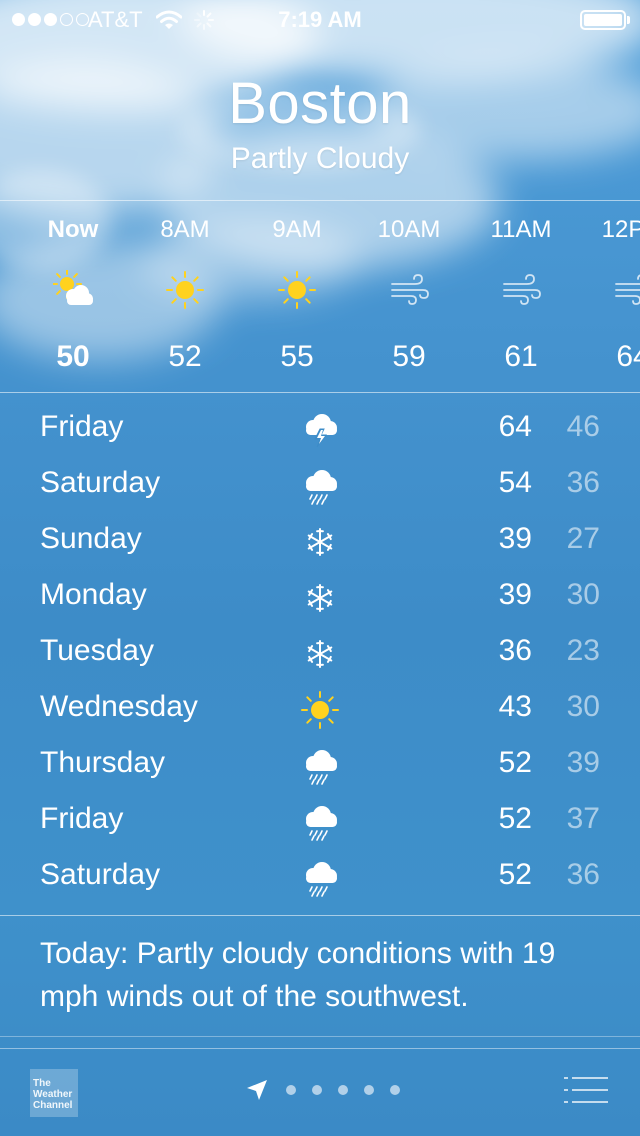 This screenshot has width=640, height=1136. I want to click on daily-row: Saturday 52 36, so click(320, 876).